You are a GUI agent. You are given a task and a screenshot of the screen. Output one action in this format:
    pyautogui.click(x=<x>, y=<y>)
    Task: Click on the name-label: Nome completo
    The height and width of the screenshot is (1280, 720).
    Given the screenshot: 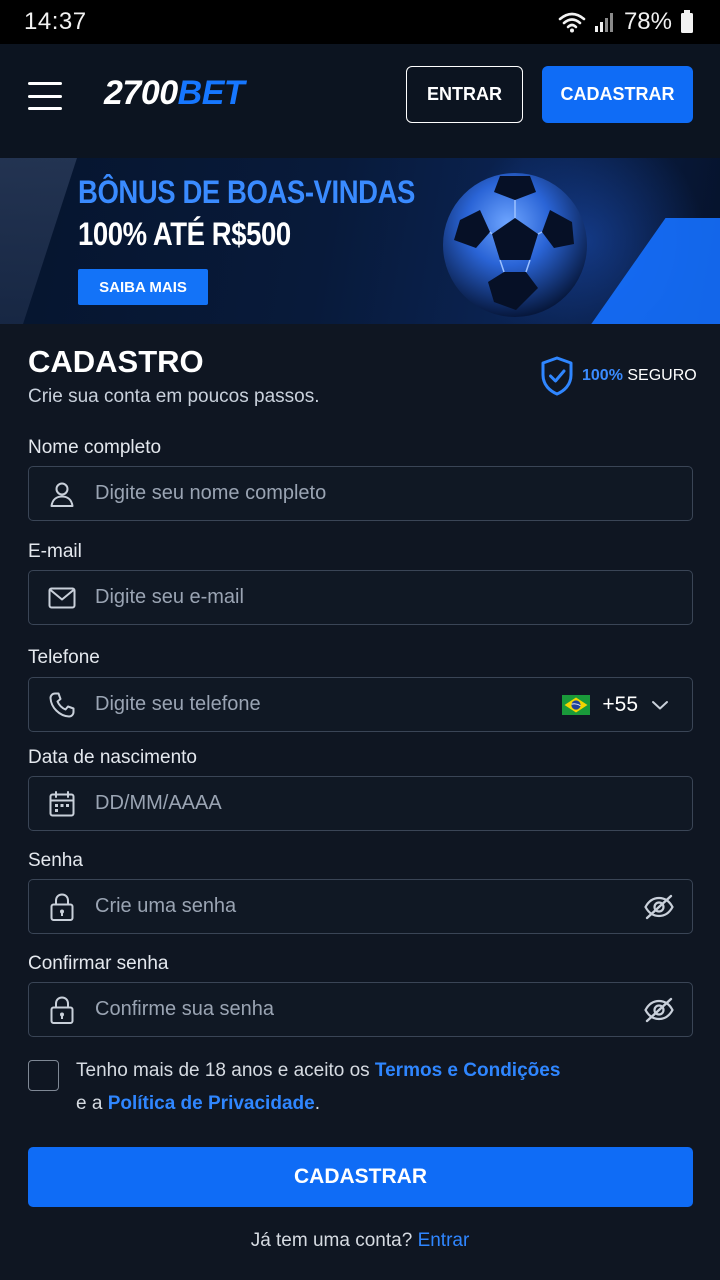 What is the action you would take?
    pyautogui.click(x=95, y=447)
    